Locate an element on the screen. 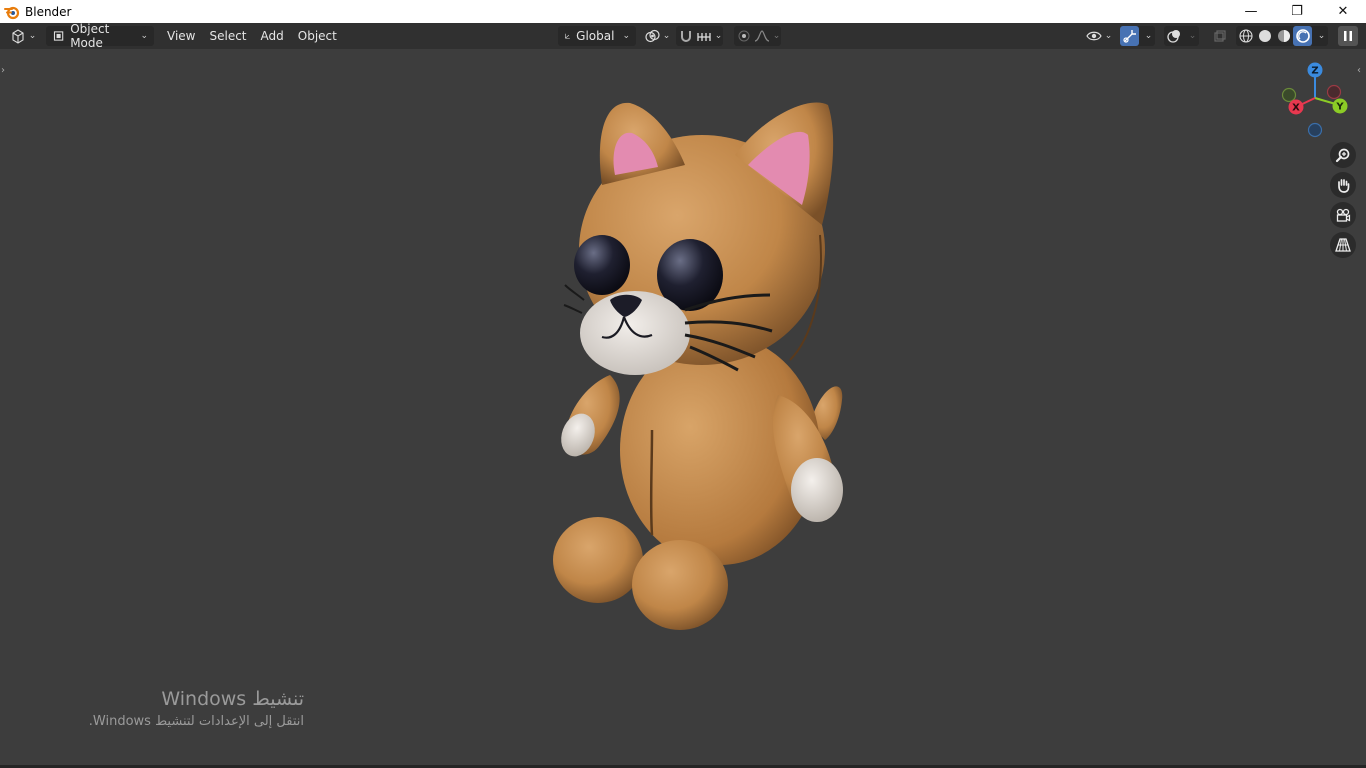 Image resolution: width=1366 pixels, height=768 pixels. gizmo-toggle is located at coordinates (1129, 36).